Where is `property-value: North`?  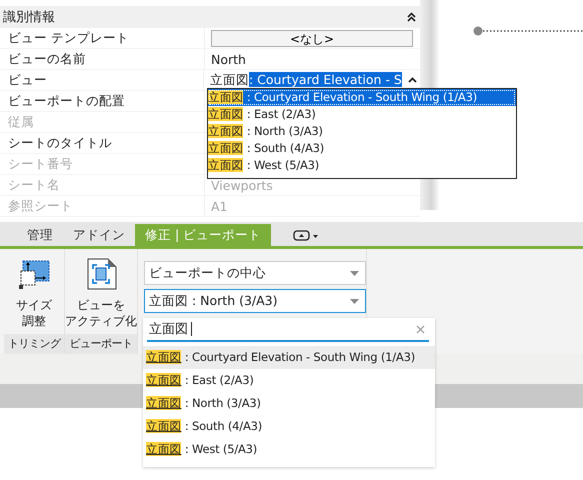 property-value: North is located at coordinates (228, 59).